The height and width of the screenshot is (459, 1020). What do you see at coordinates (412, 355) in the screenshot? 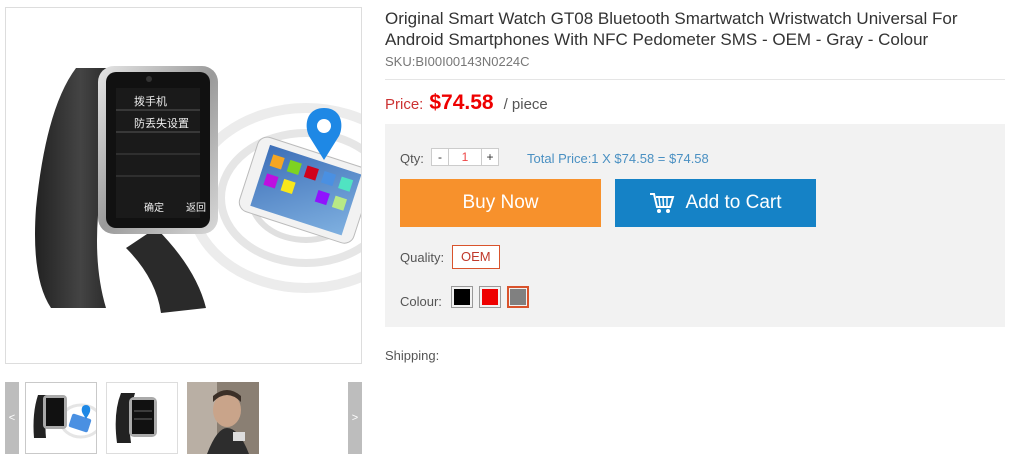
I see `shipping-label: Shipping:` at bounding box center [412, 355].